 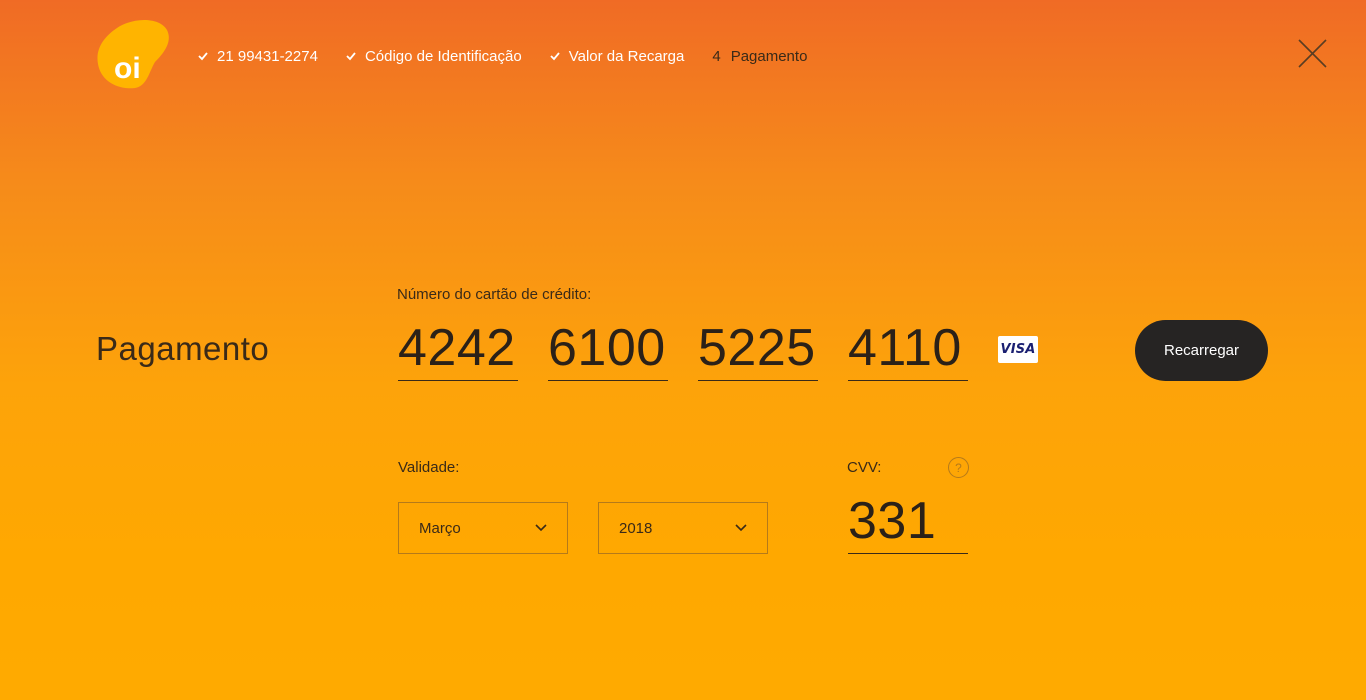 I want to click on card-number-group-4: 4110, so click(x=908, y=350).